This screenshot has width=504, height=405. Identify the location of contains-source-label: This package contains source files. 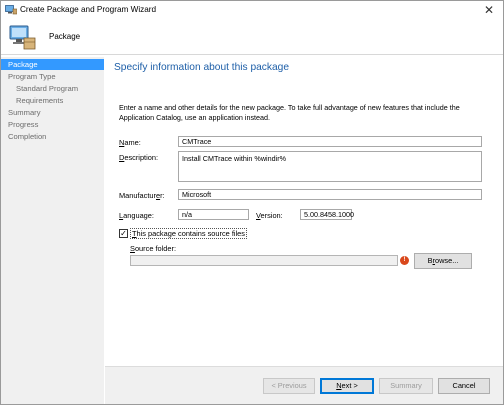
(188, 233).